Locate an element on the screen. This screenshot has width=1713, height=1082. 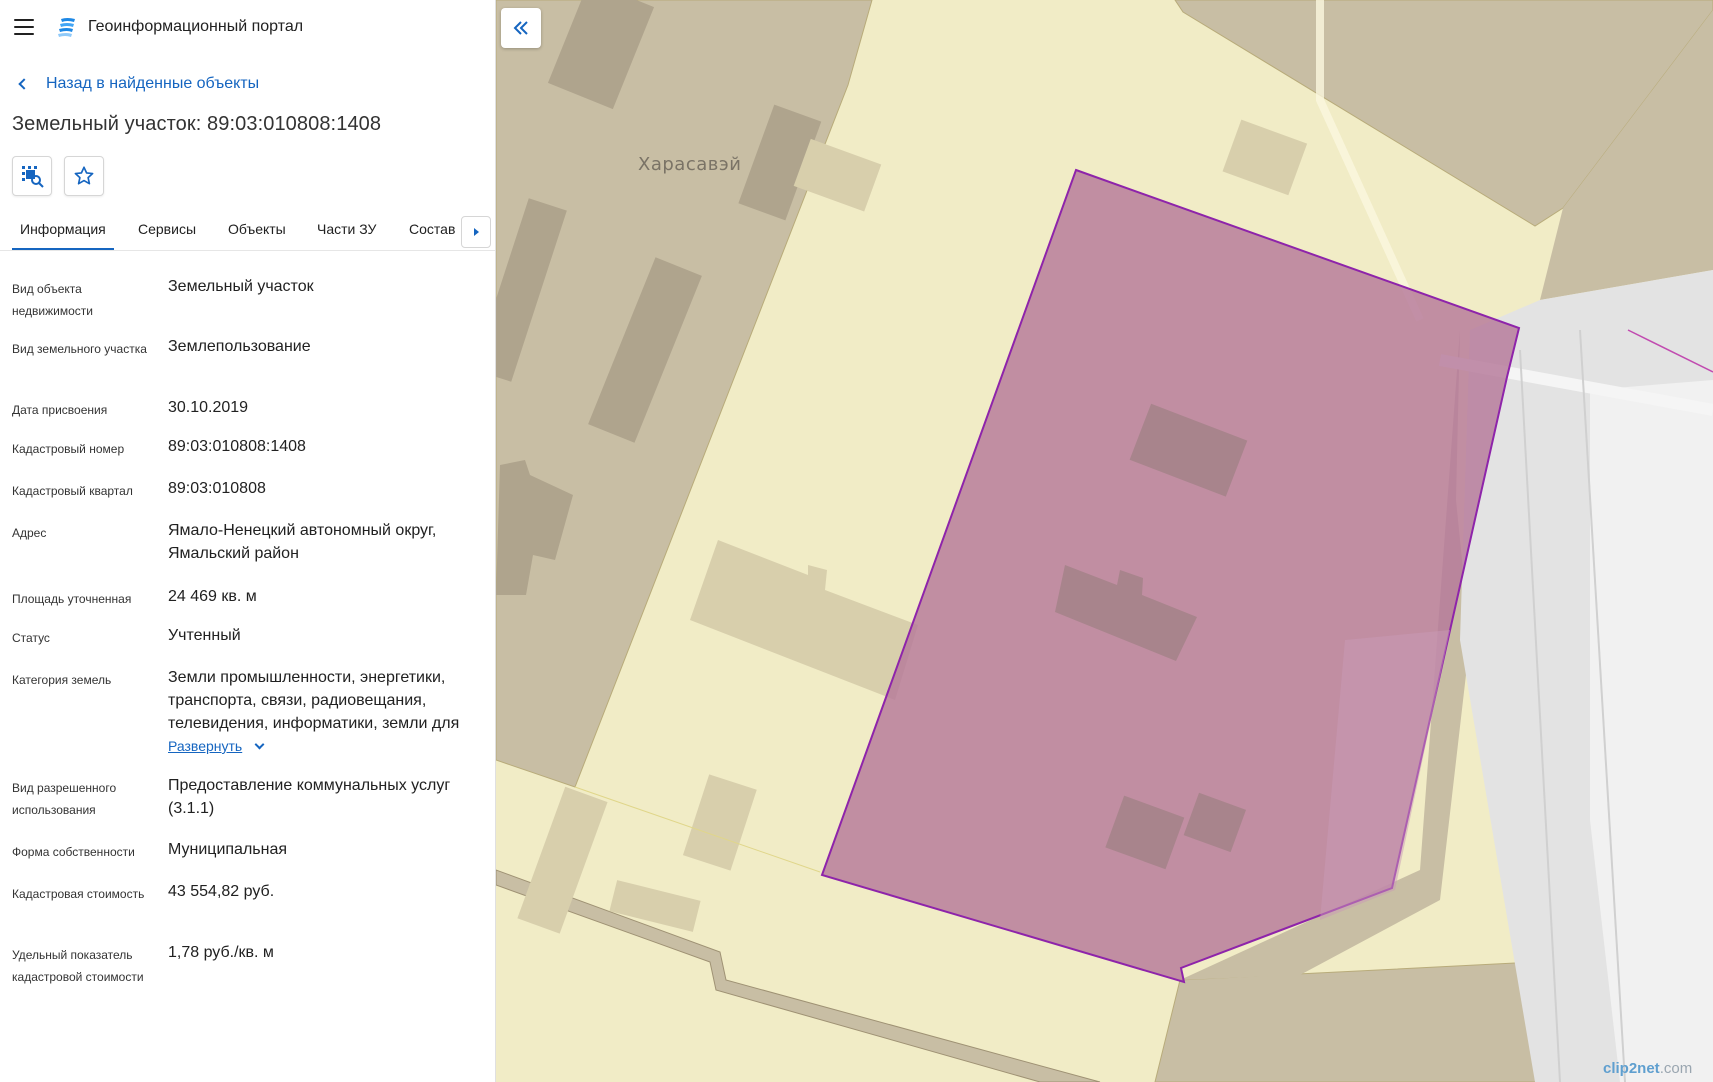
detail-label: Категория земель is located at coordinates (62, 680).